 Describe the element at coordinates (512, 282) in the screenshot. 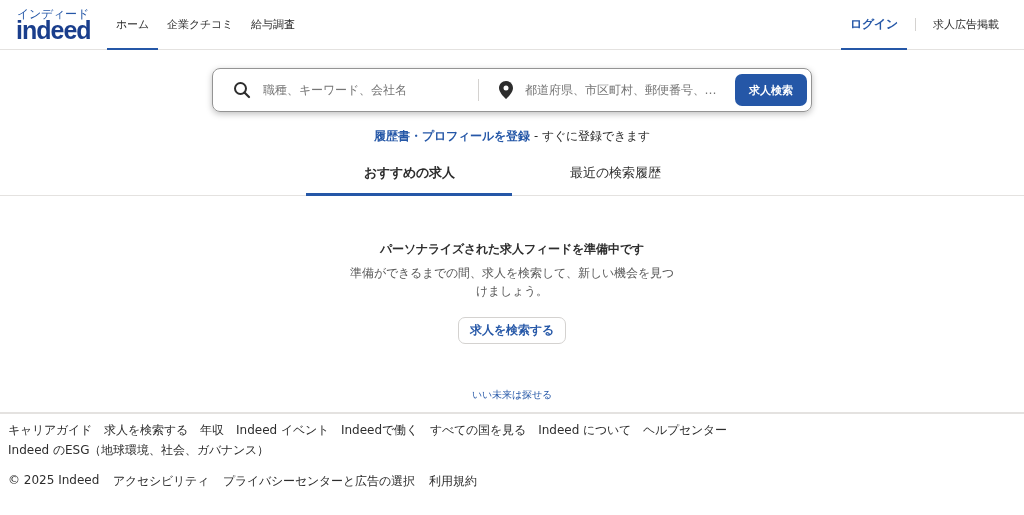

I see `feed-message: 準備ができるまでの間、求人を検索して、新しい機会を見つけましょう。` at that location.